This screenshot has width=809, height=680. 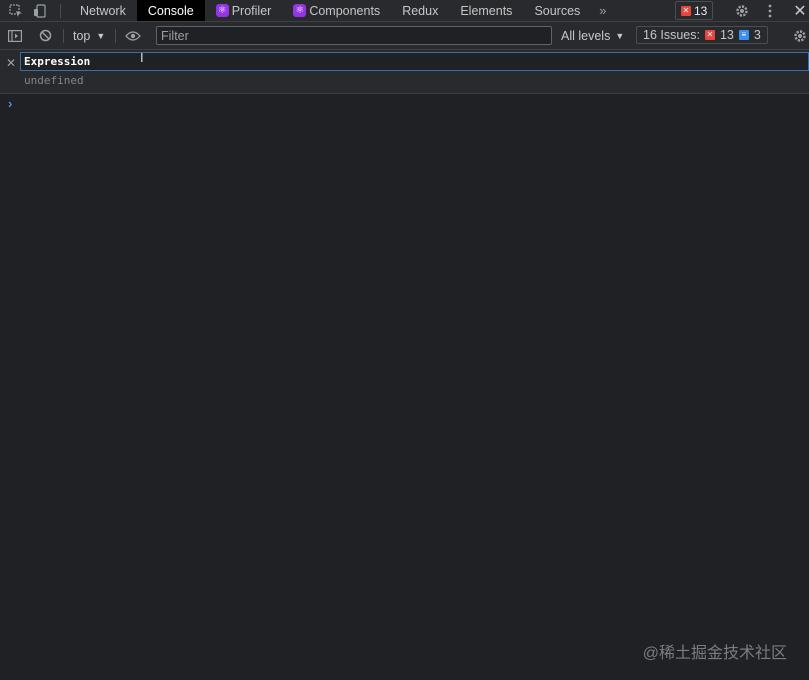 What do you see at coordinates (45, 35) in the screenshot?
I see `clear-console-icon` at bounding box center [45, 35].